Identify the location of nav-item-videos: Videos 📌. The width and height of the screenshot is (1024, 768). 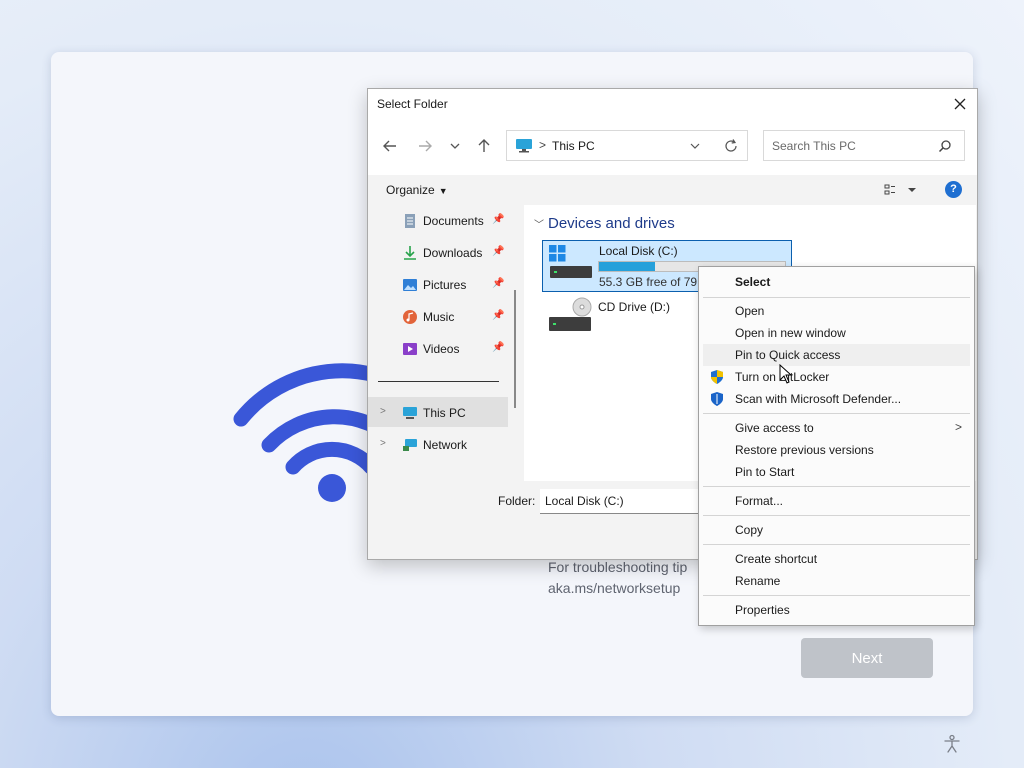
(438, 348).